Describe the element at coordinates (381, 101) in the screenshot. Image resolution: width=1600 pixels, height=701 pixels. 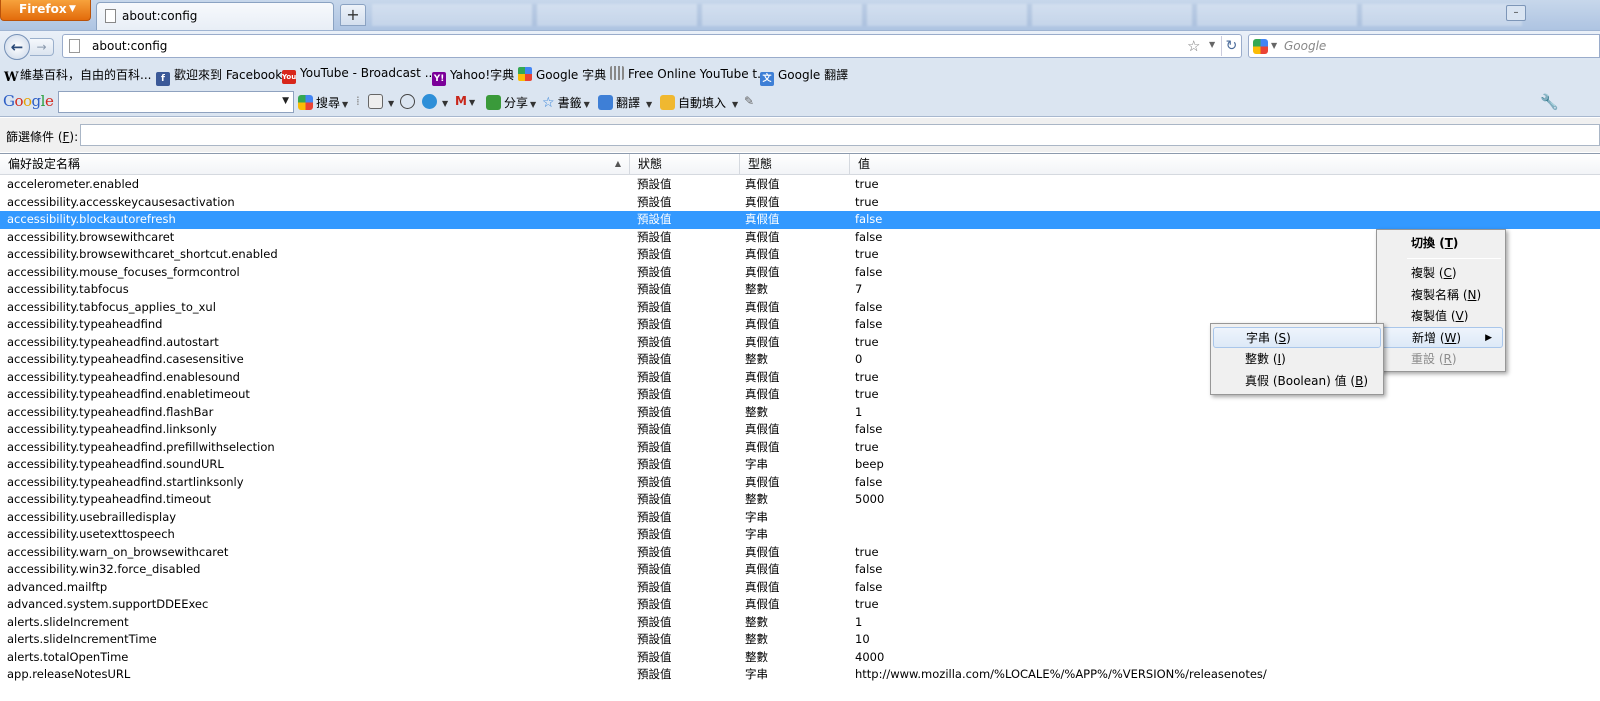
I see `page-button: ▼` at that location.